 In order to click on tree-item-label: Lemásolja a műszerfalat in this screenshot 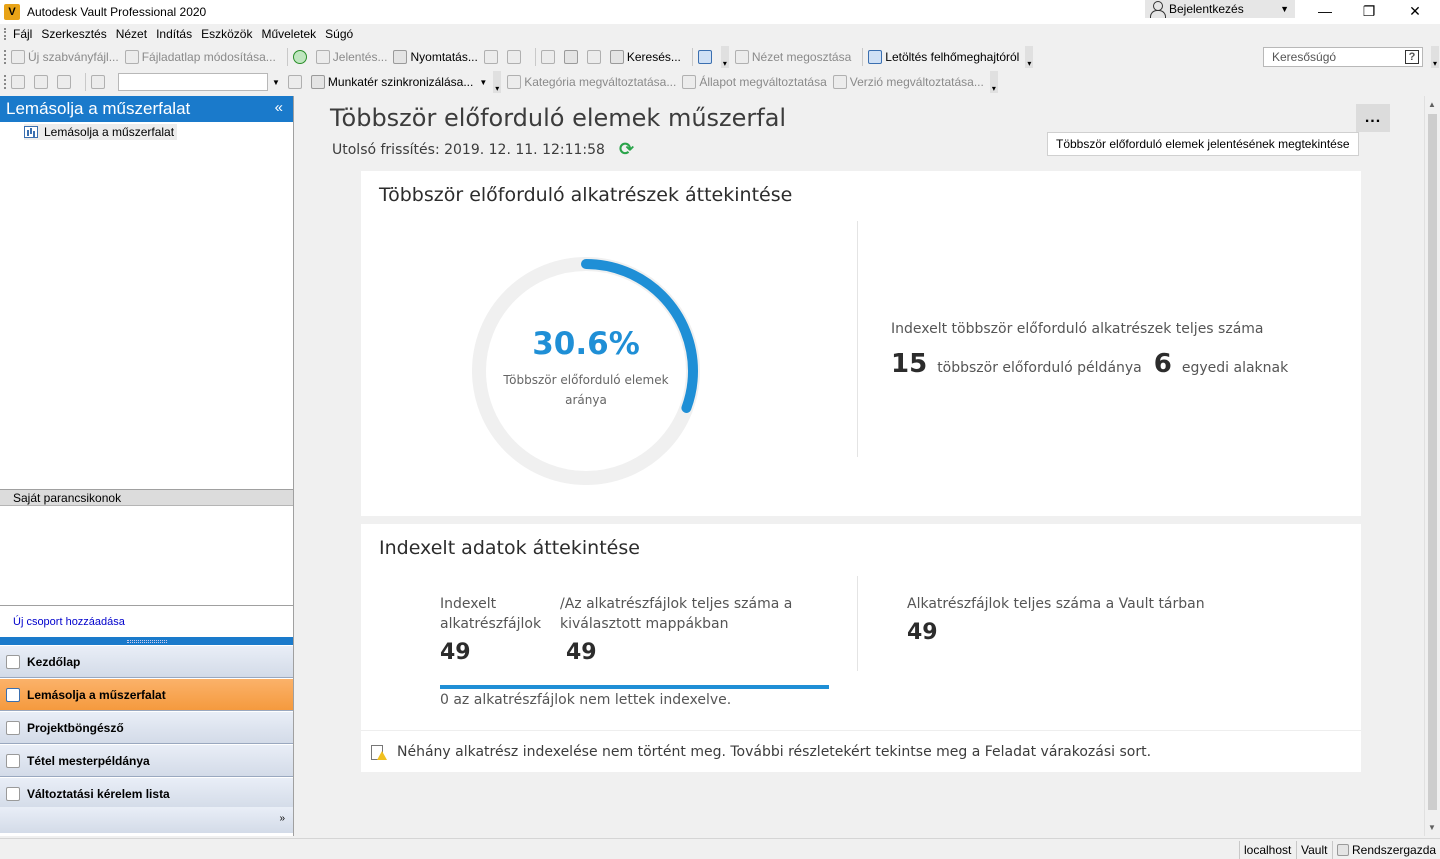, I will do `click(109, 132)`.